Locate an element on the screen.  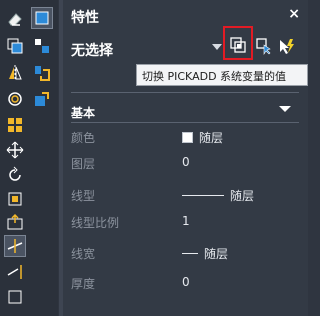
extend-icon is located at coordinates (15, 272).